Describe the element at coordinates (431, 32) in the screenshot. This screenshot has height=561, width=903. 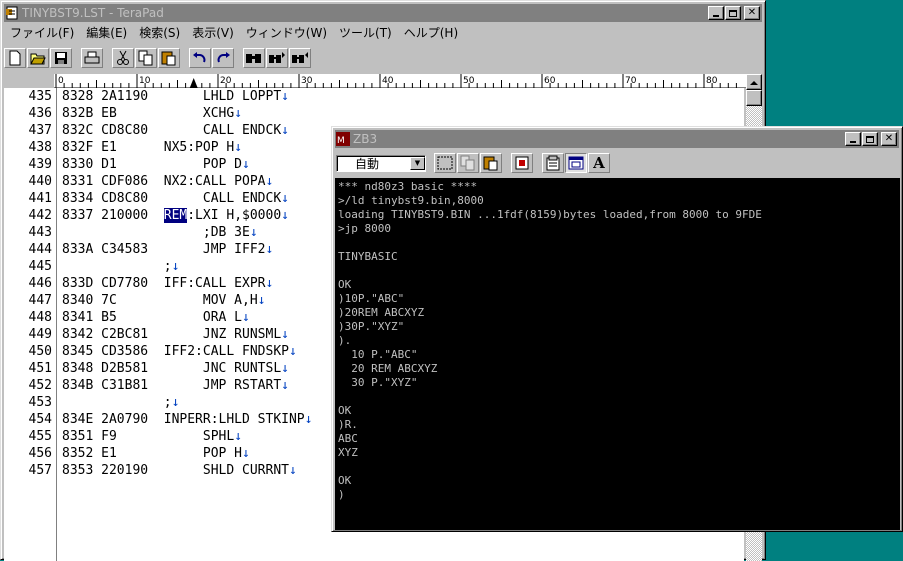
I see `menu-help: ヘルプ(H)` at that location.